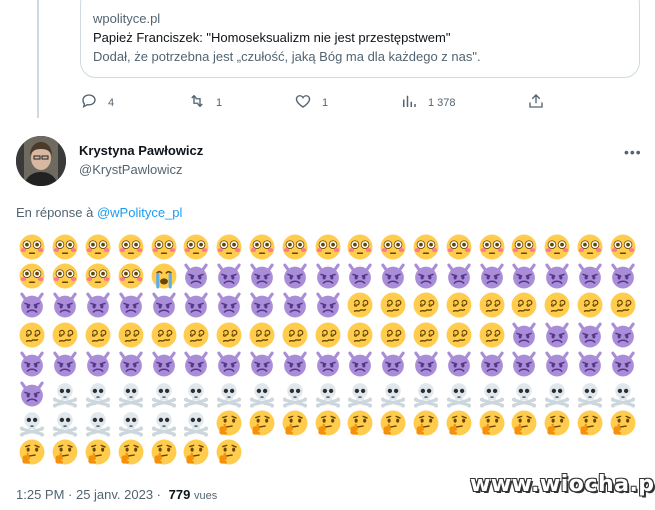  Describe the element at coordinates (163, 275) in the screenshot. I see `sob-emoji-icon` at that location.